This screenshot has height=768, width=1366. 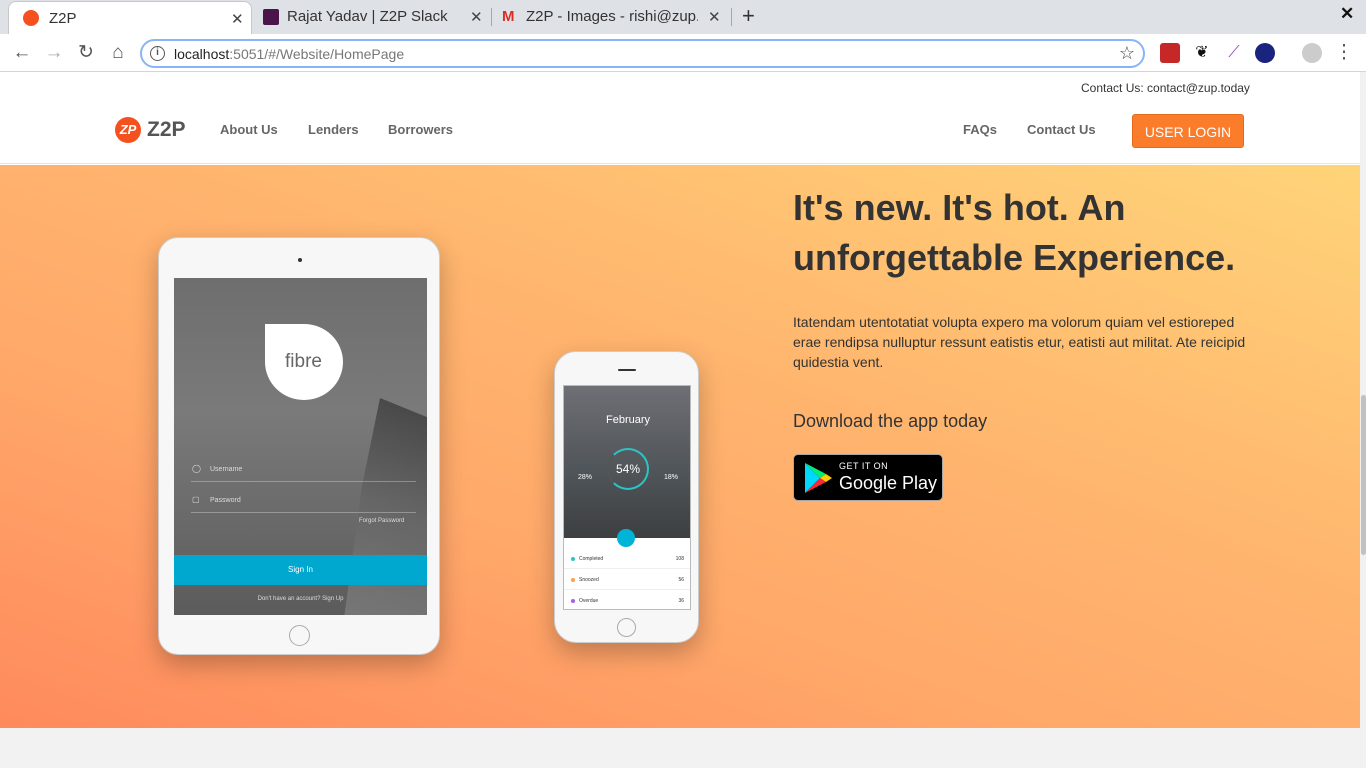 What do you see at coordinates (1202, 53) in the screenshot?
I see `extension-dark-icon: ❦` at bounding box center [1202, 53].